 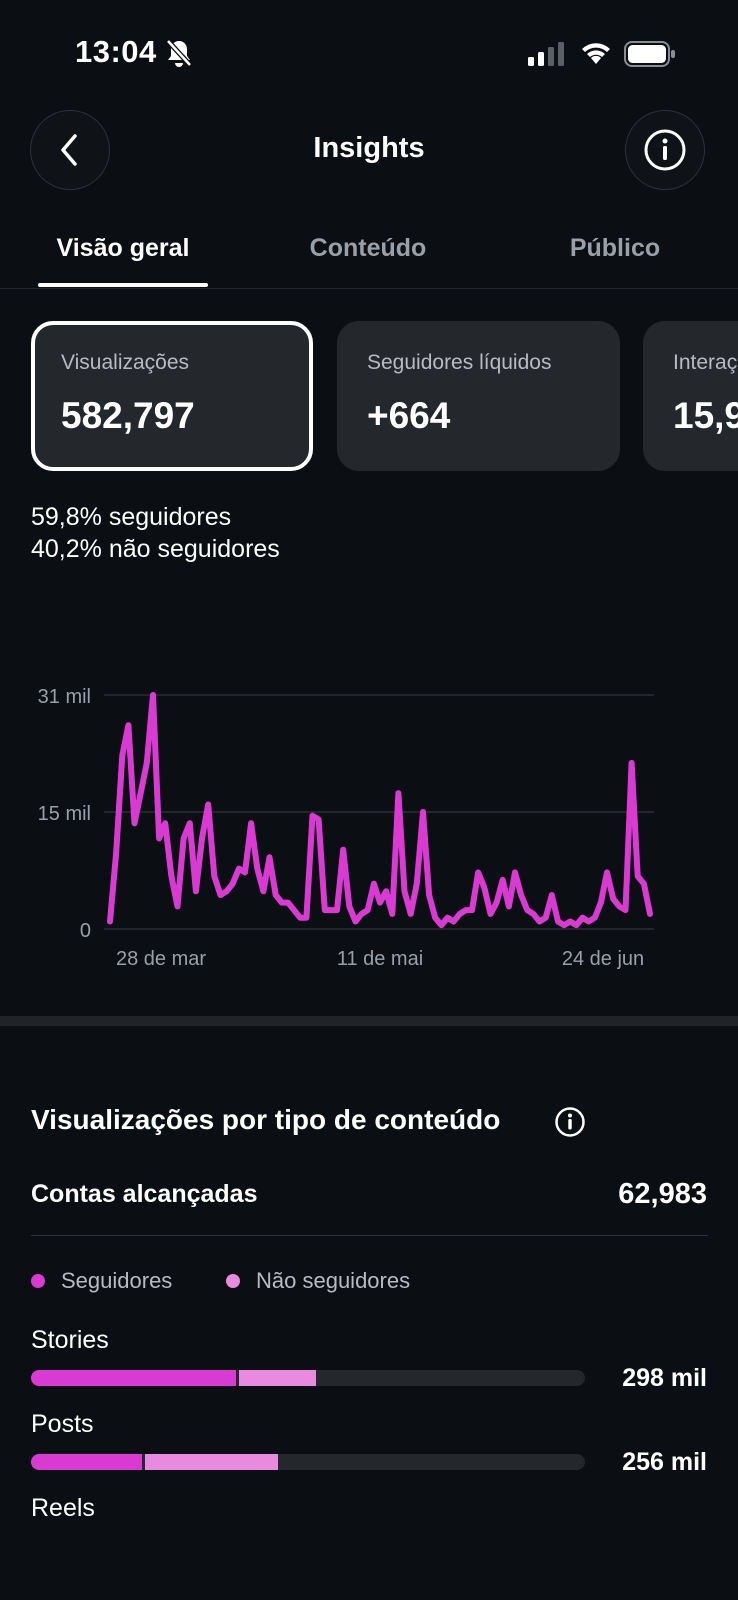 I want to click on metric-card-interactions: Interações 15,9, so click(x=690, y=396).